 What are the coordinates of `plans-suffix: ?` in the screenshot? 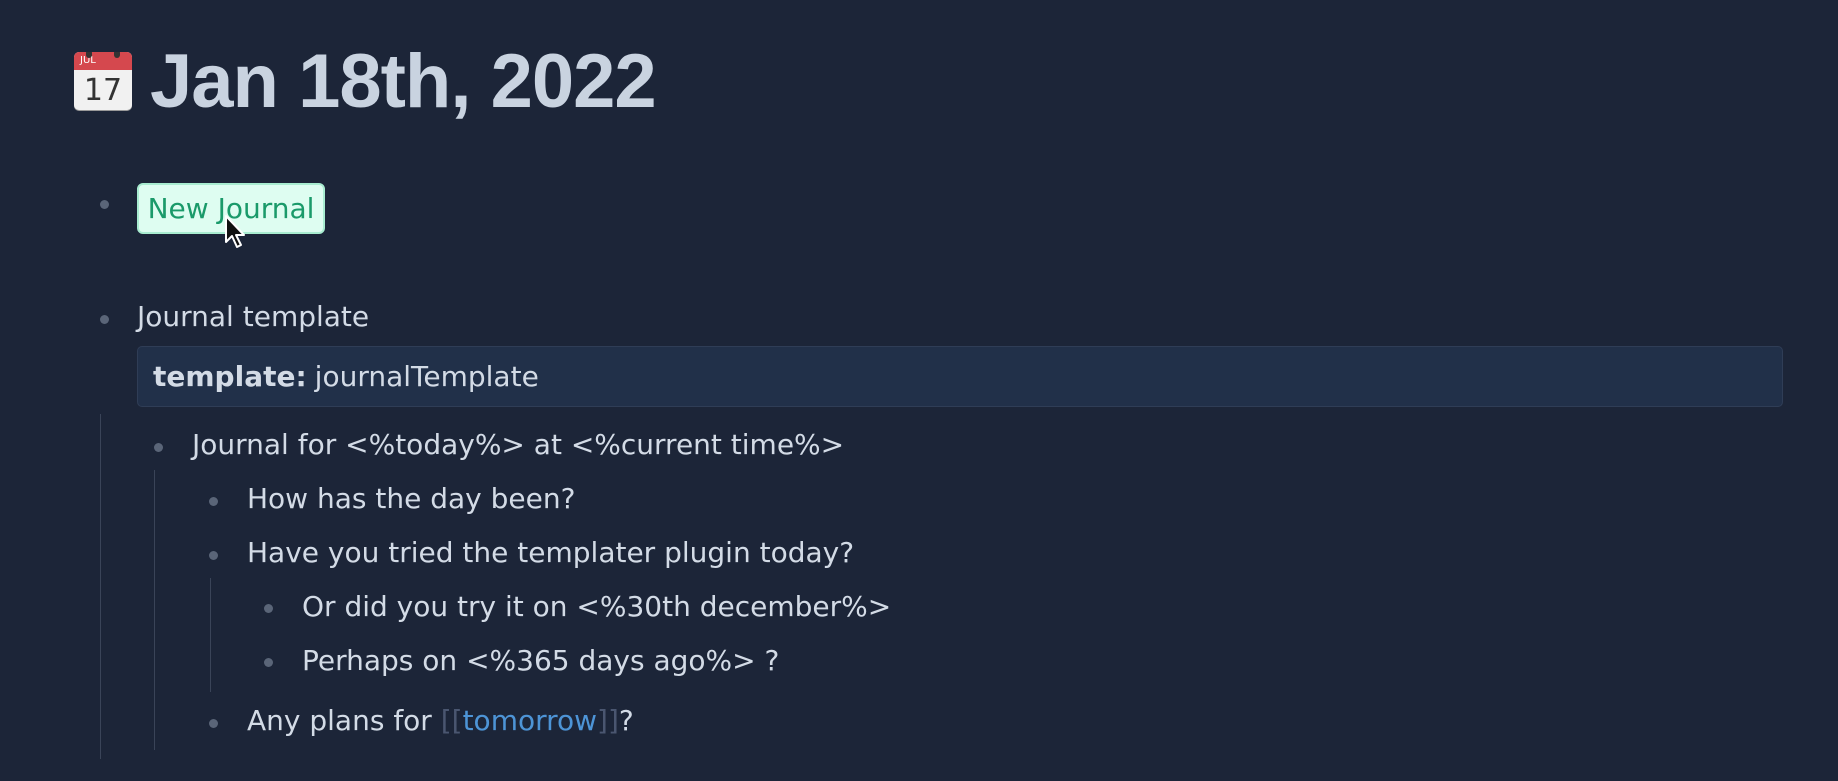 It's located at (626, 720).